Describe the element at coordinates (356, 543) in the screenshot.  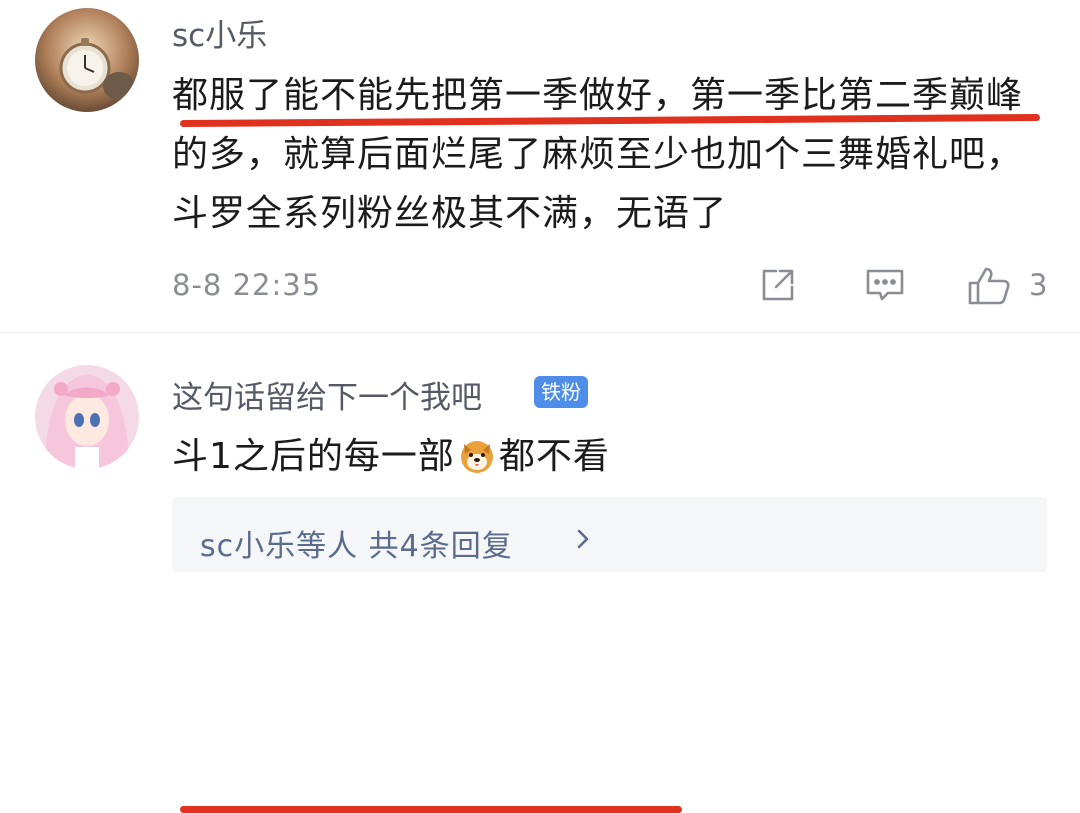
I see `reply-summary-text: sc小乐等人 共4条回复` at that location.